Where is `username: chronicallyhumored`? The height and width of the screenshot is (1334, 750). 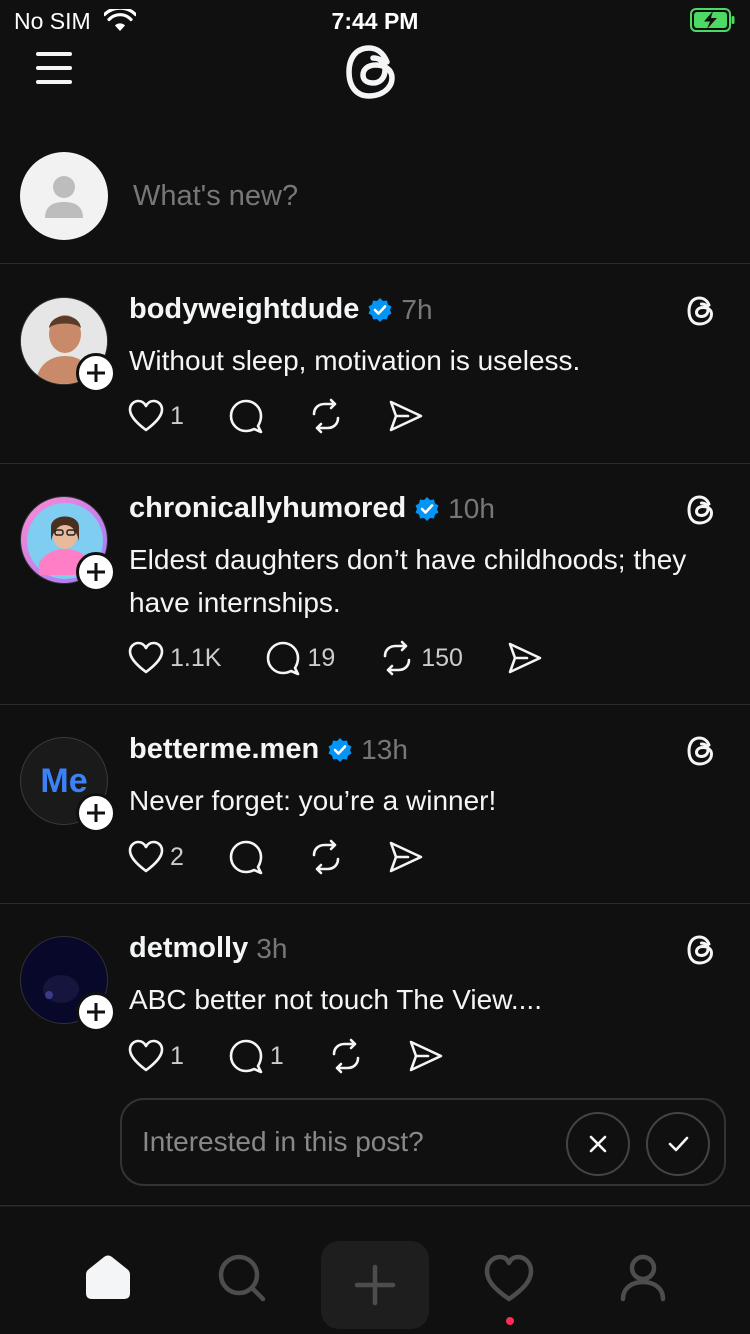
username: chronicallyhumored is located at coordinates (267, 508).